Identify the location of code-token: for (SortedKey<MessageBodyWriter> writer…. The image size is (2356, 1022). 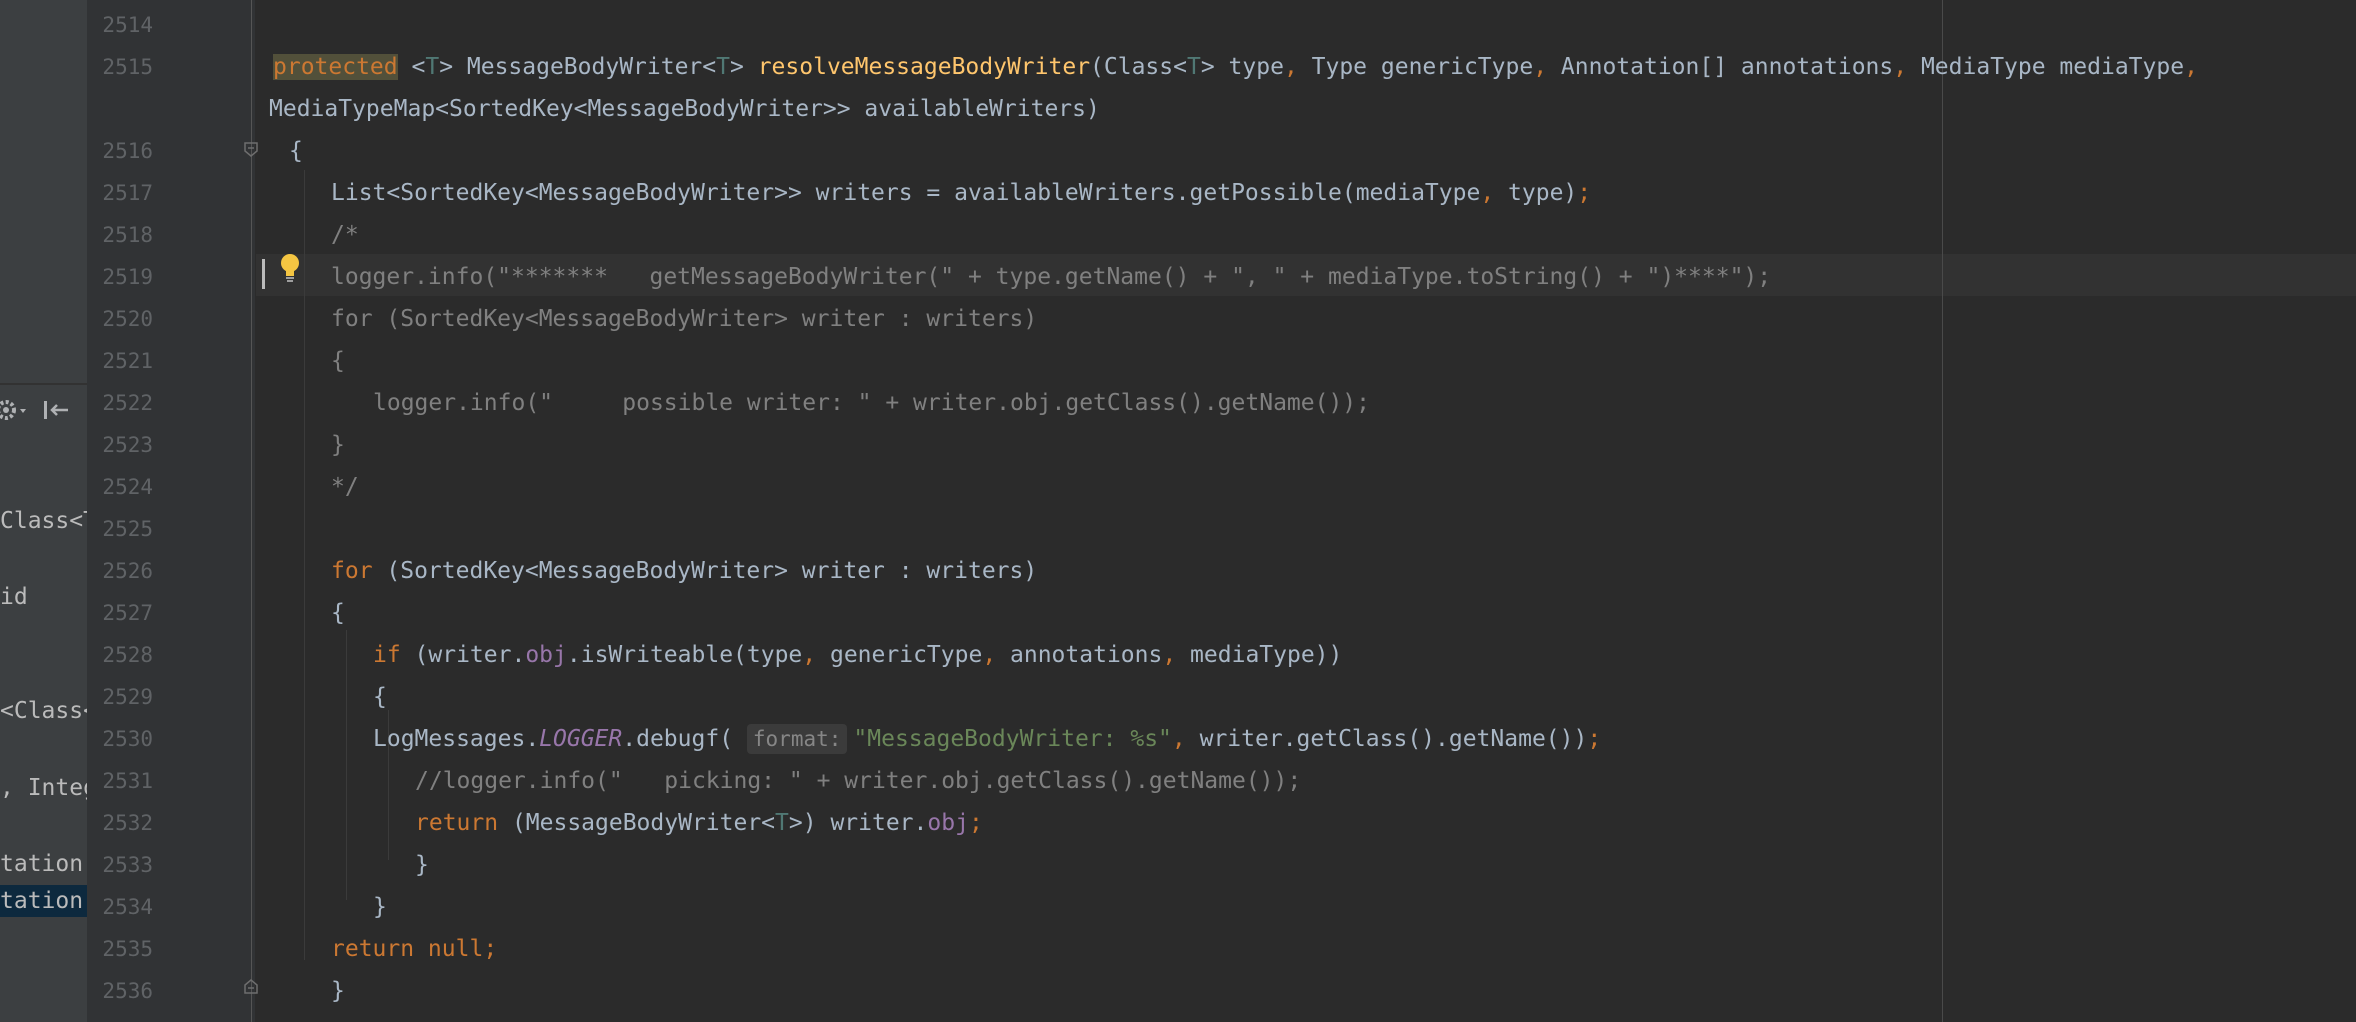
(684, 319).